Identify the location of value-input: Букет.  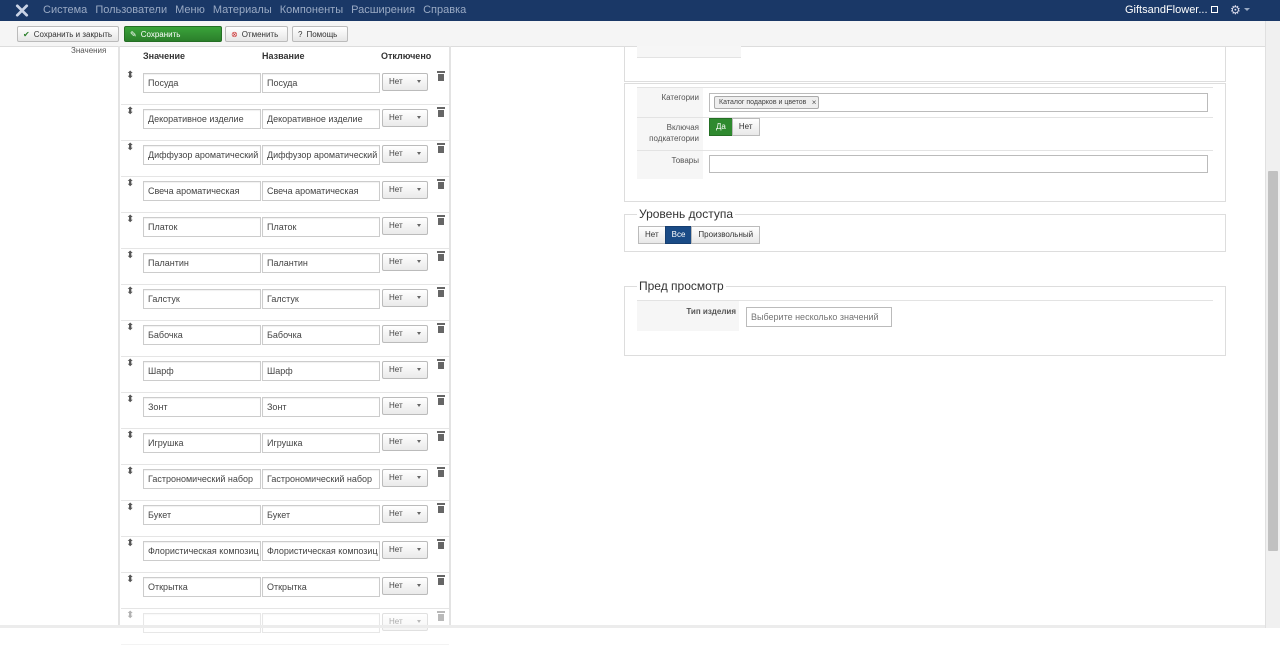
(202, 515).